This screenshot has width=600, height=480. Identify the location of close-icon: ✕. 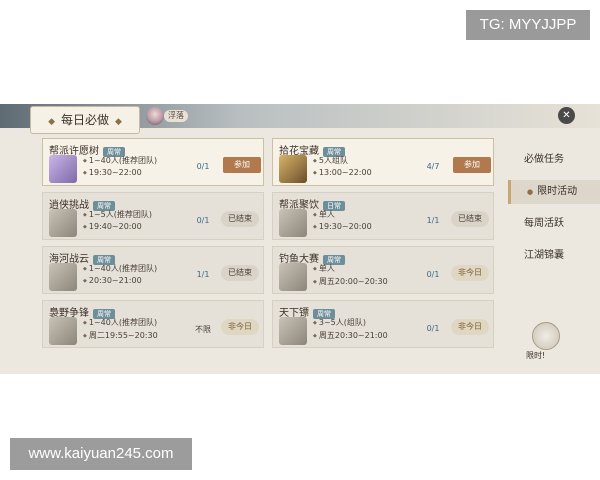
(566, 115).